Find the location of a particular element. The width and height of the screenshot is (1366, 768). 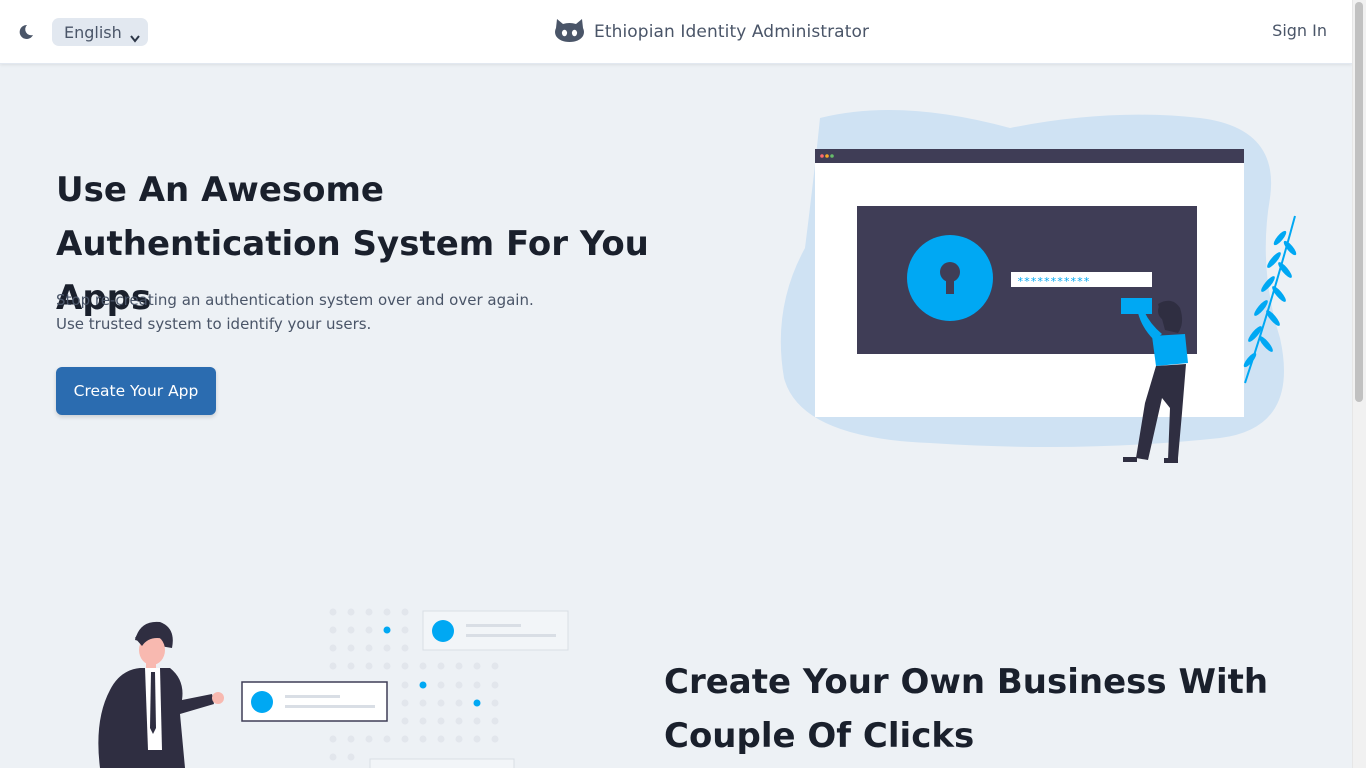

brand: Ethiopian Identity Administrator is located at coordinates (711, 32).